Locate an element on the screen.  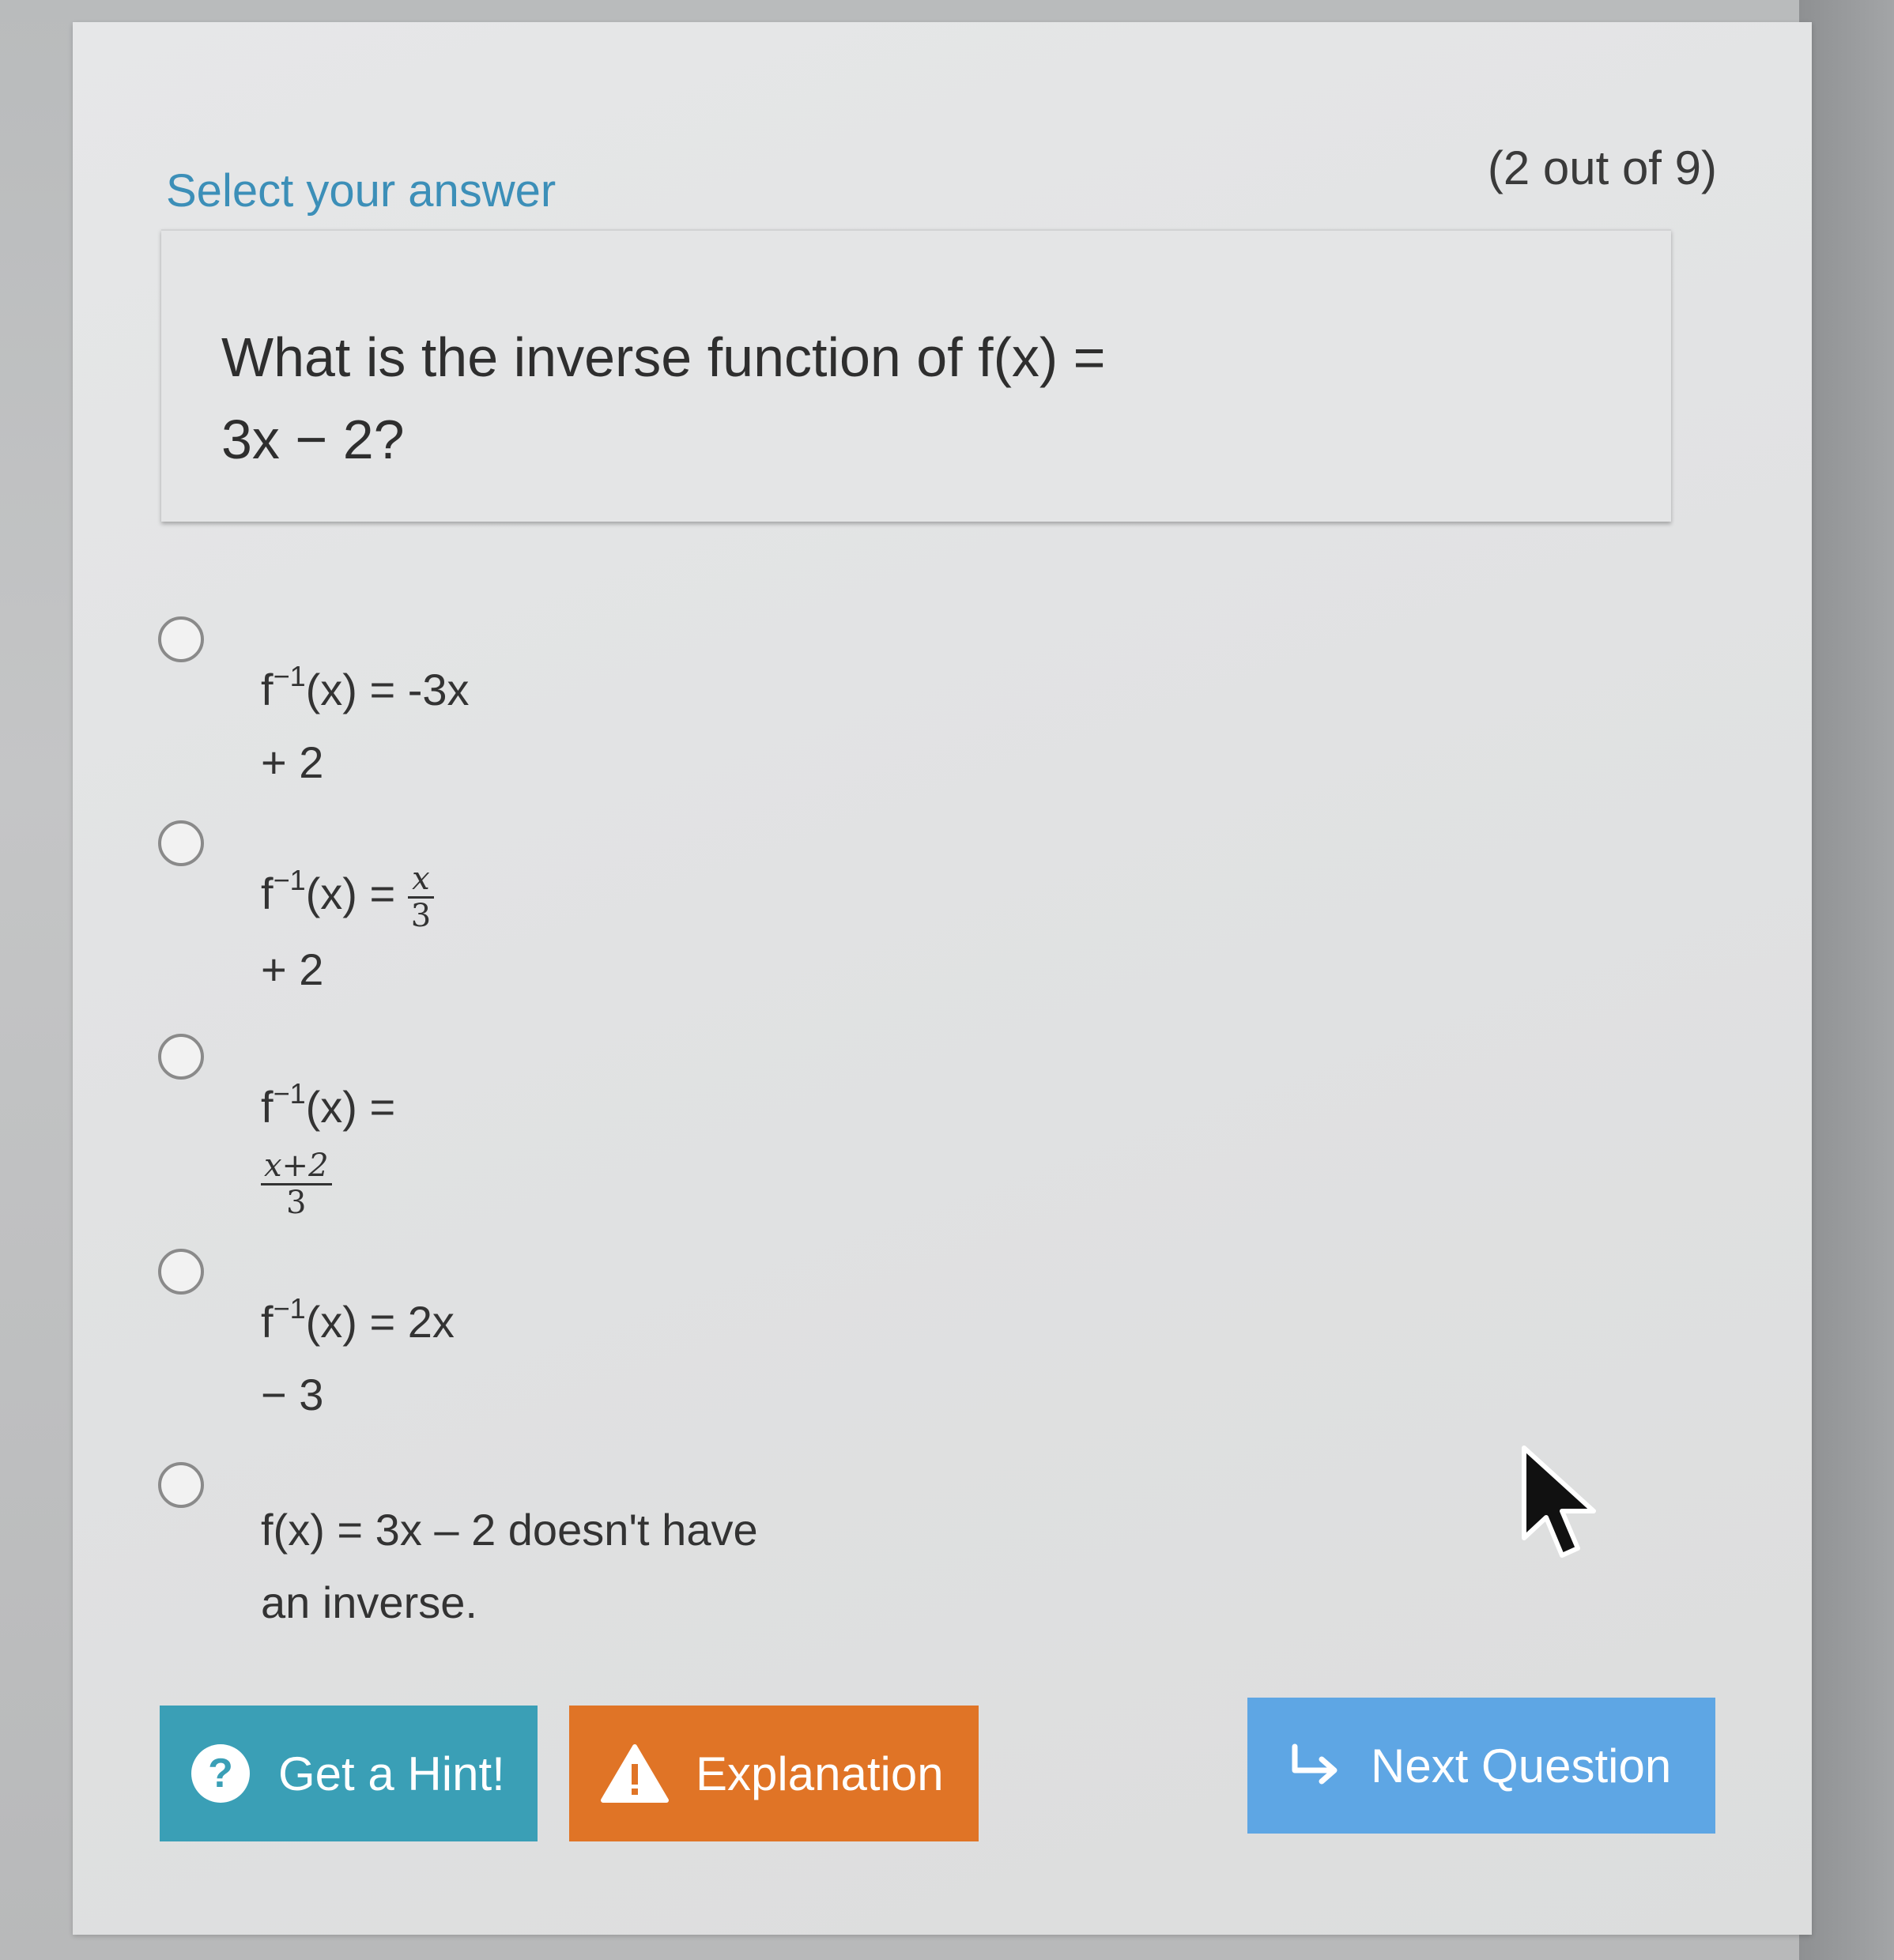
option-a-label: f−1(x) = -3x + 2 is located at coordinates (365, 719).